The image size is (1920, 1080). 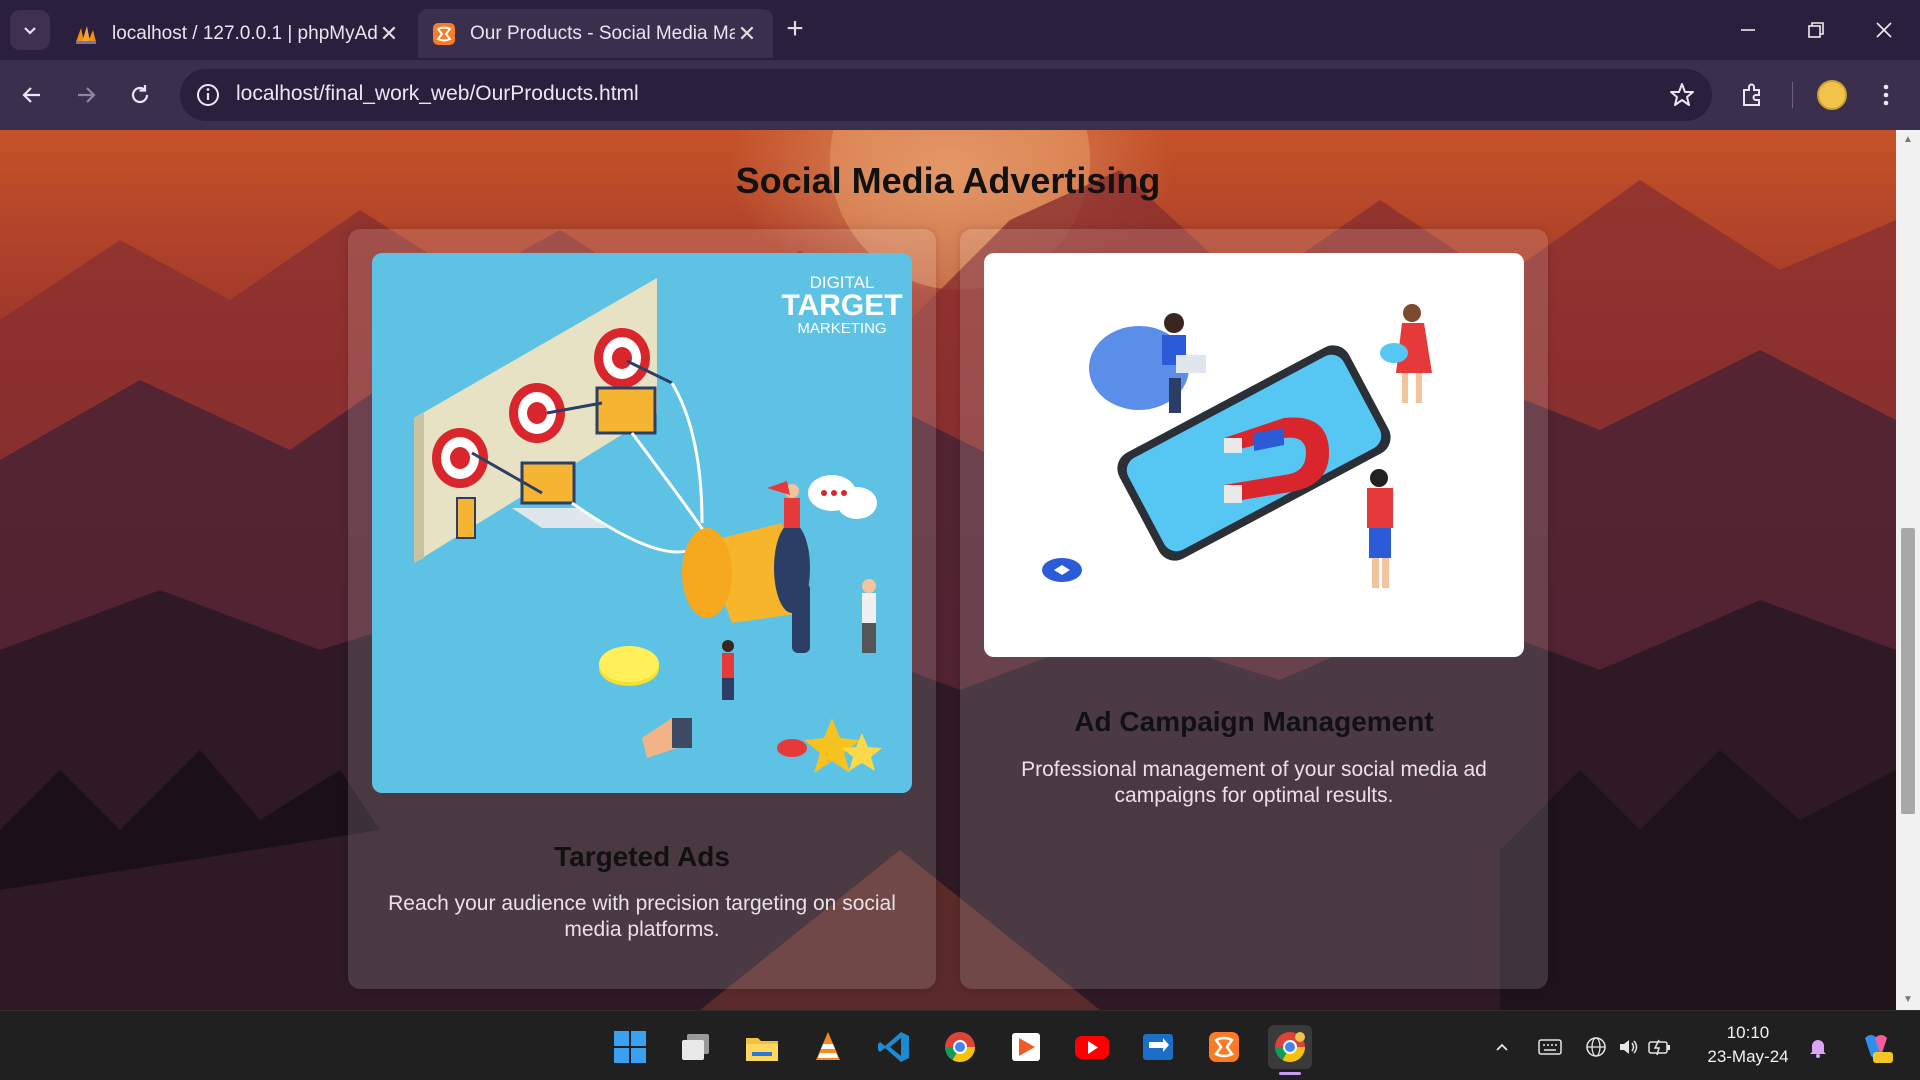 What do you see at coordinates (658, 523) in the screenshot?
I see `target-marketing-illustration: DIGITAL TARGET MARKETING` at bounding box center [658, 523].